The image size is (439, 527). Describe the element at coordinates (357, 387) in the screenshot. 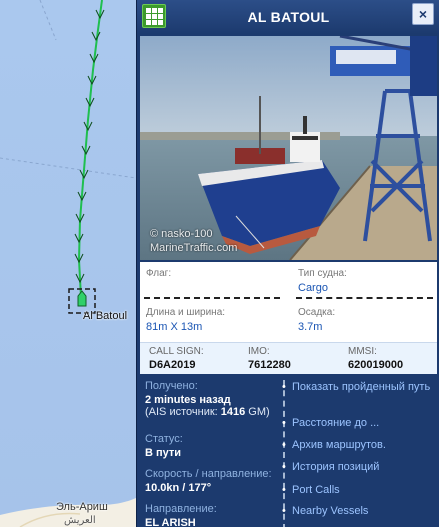

I see `show-track-link: Показать пройденный путь` at that location.